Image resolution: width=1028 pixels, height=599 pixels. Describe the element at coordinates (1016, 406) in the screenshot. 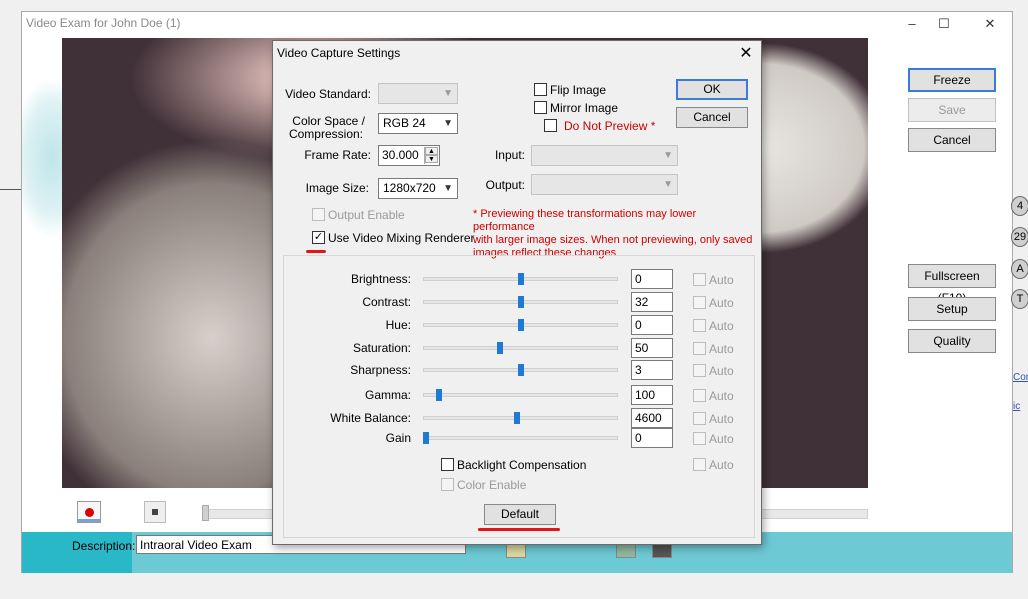

I see `edge-link: ic` at that location.